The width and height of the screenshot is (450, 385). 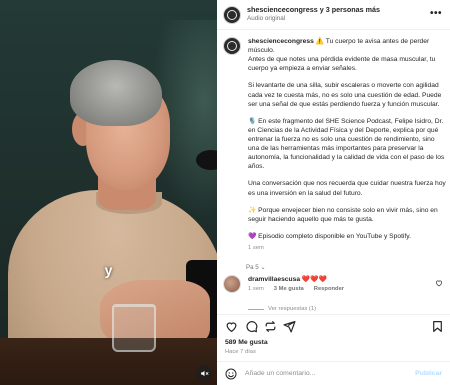 What do you see at coordinates (437, 326) in the screenshot?
I see `bookmark-icon` at bounding box center [437, 326].